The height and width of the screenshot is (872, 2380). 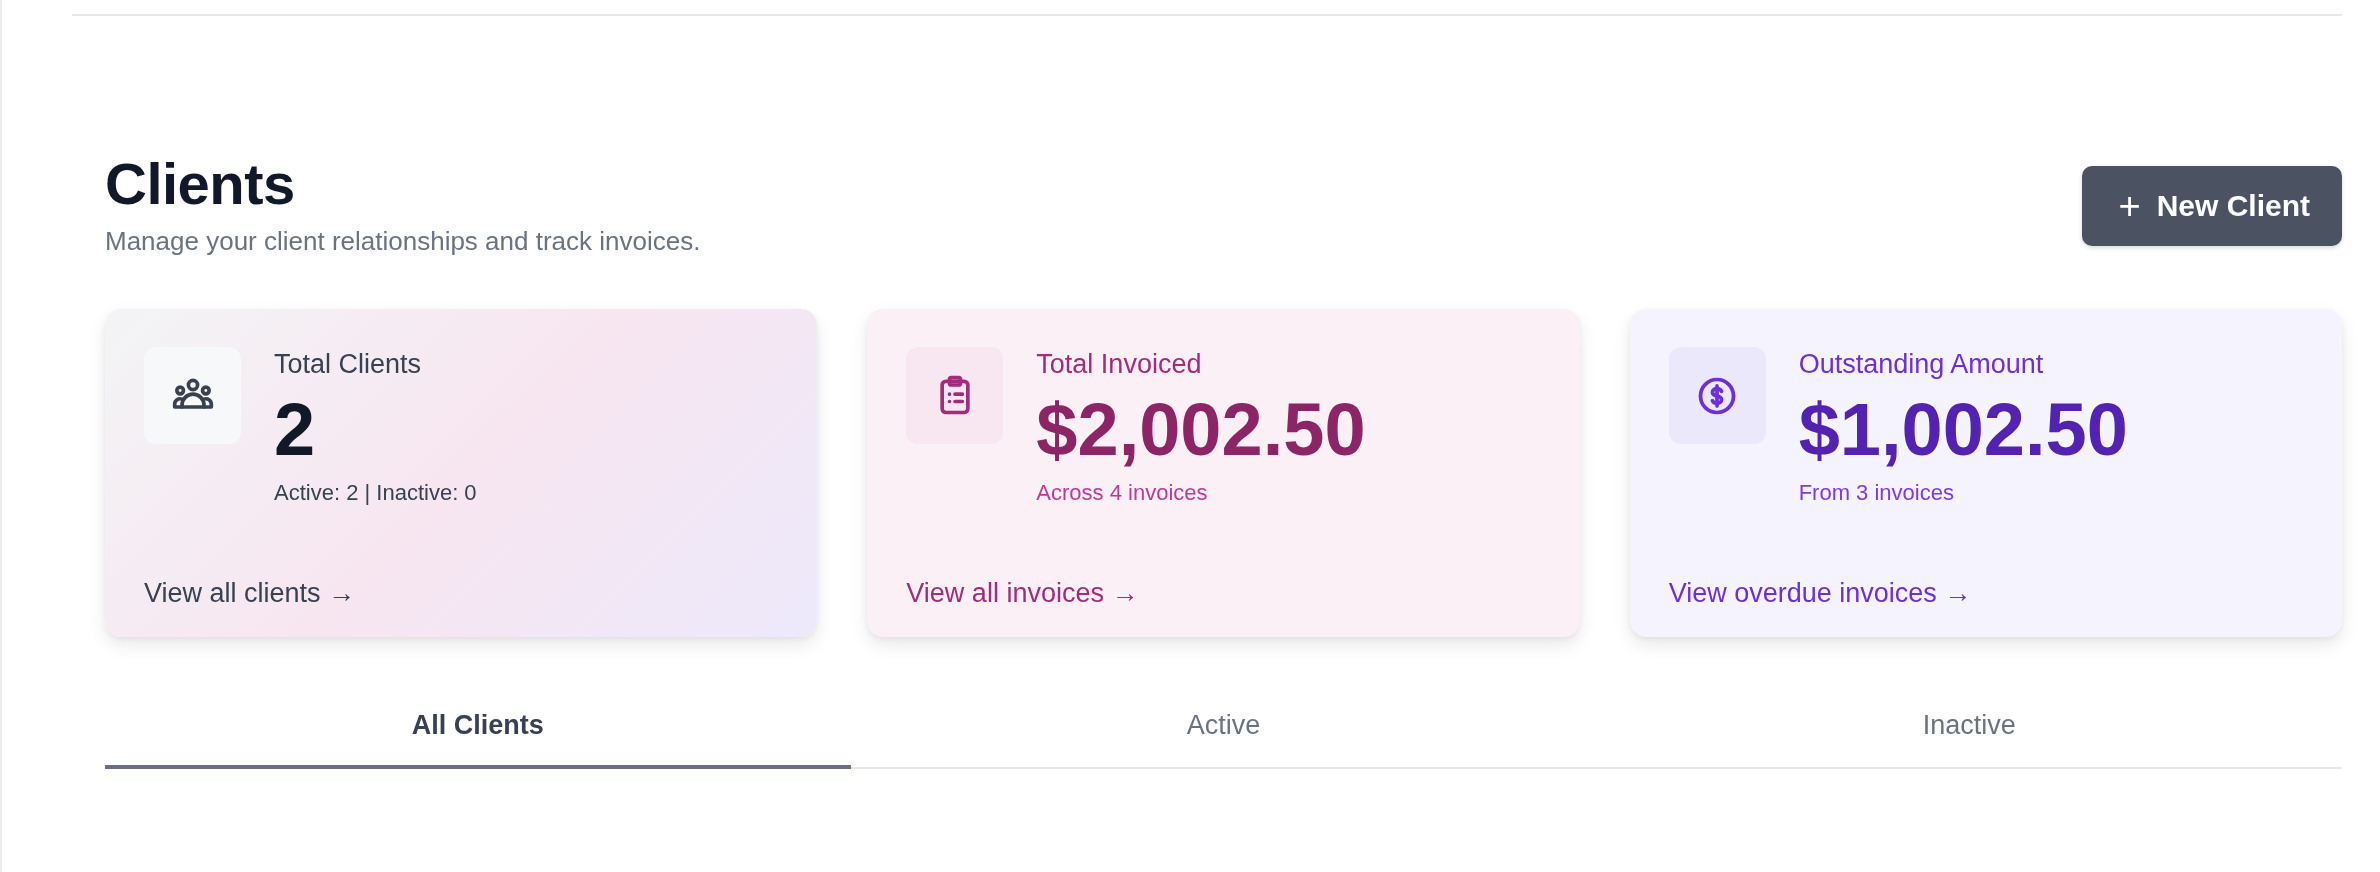 I want to click on stat-value: $2,002.50, so click(x=1201, y=430).